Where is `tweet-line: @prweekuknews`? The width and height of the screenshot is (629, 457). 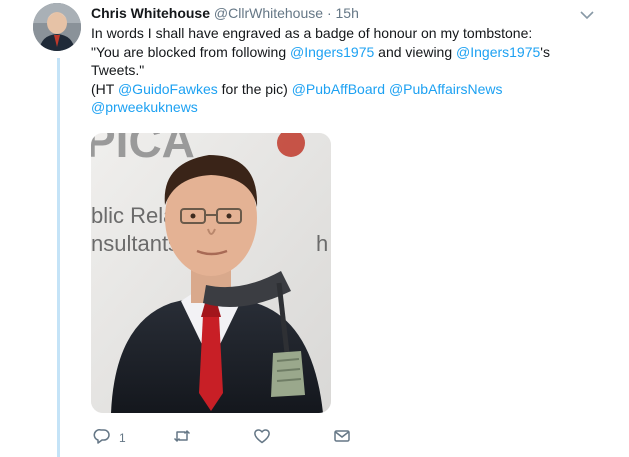 tweet-line: @prweekuknews is located at coordinates (351, 107).